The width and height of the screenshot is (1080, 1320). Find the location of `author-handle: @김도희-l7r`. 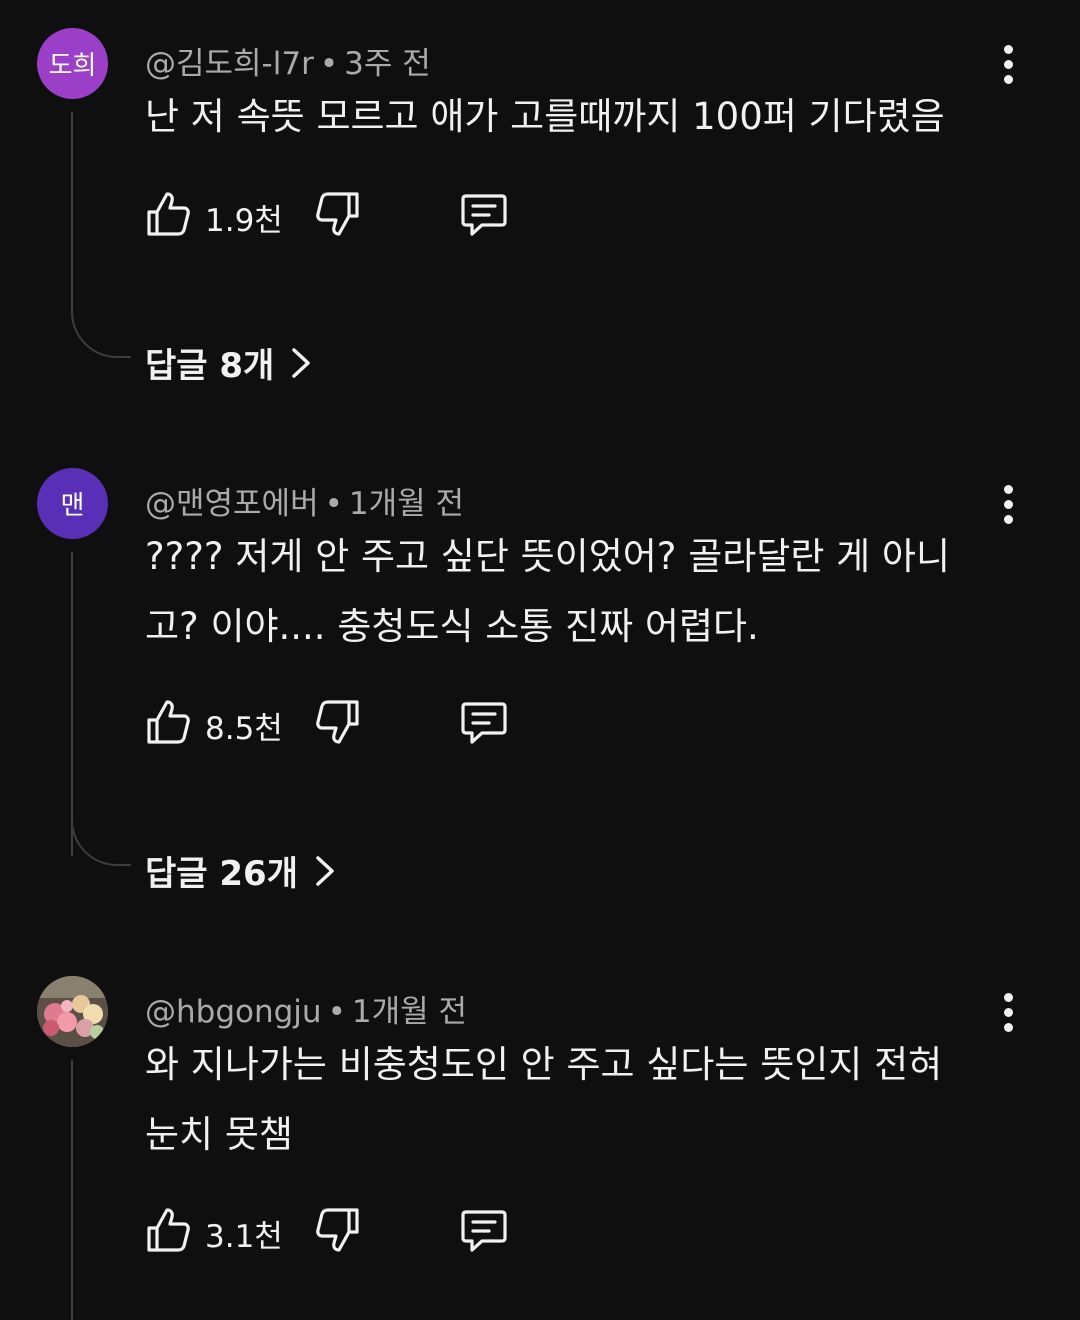

author-handle: @김도희-l7r is located at coordinates (229, 64).